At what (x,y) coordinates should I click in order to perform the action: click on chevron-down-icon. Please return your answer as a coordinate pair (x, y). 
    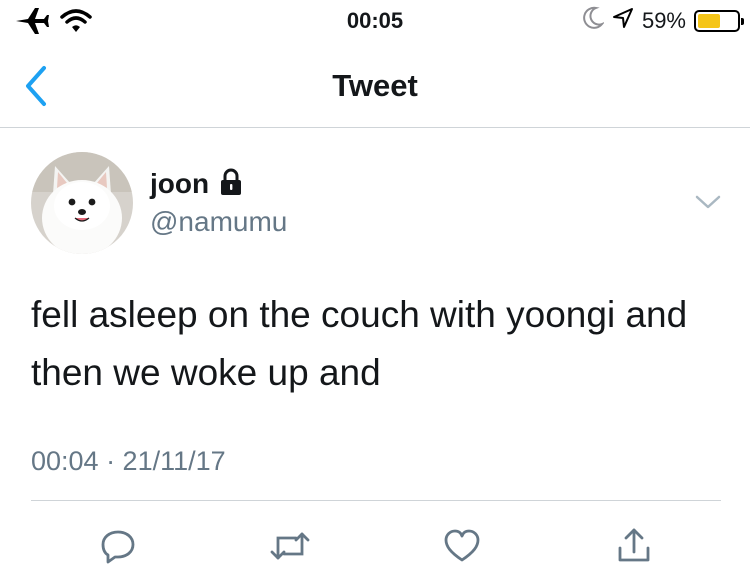
    Looking at the image, I should click on (708, 202).